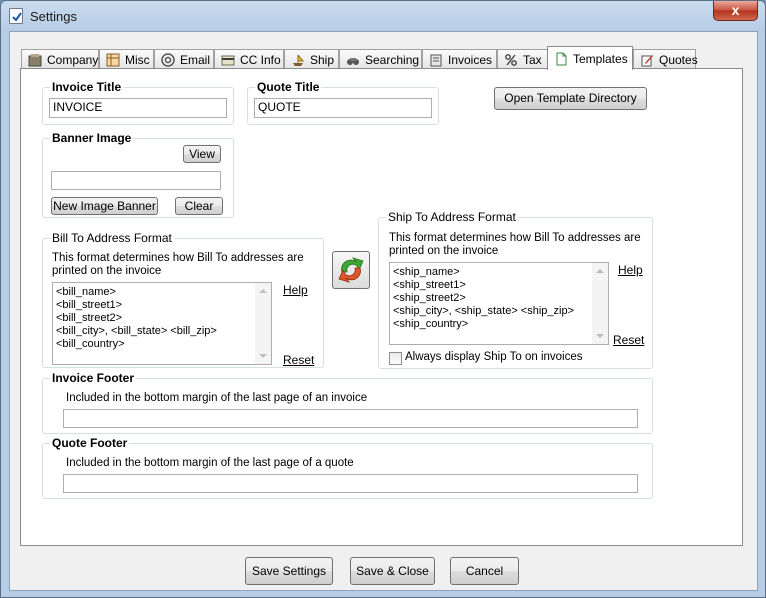 The width and height of the screenshot is (766, 598). What do you see at coordinates (249, 59) in the screenshot?
I see `tab-cc-info: CC Info` at bounding box center [249, 59].